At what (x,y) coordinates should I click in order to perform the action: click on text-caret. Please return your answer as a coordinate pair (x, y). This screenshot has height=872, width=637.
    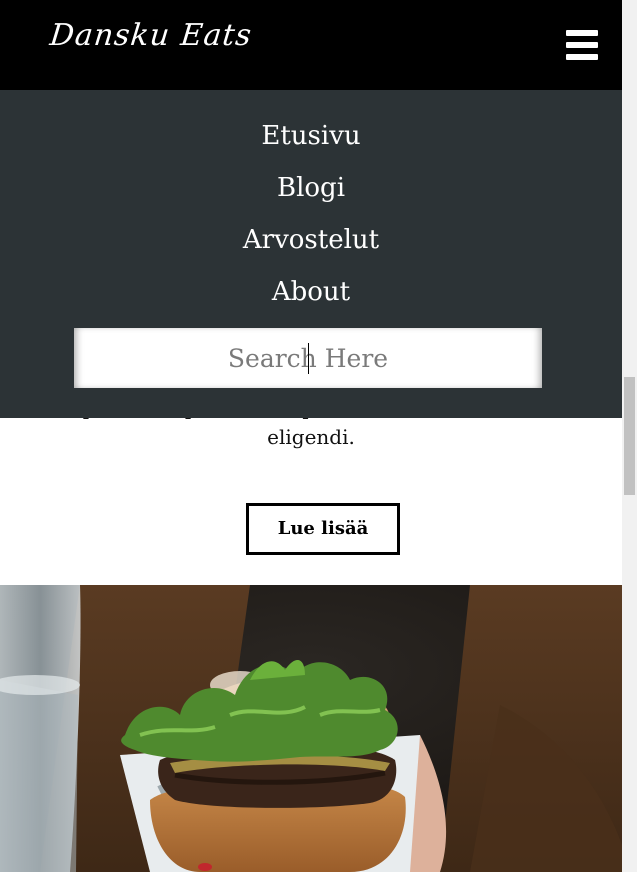
    Looking at the image, I should click on (308, 358).